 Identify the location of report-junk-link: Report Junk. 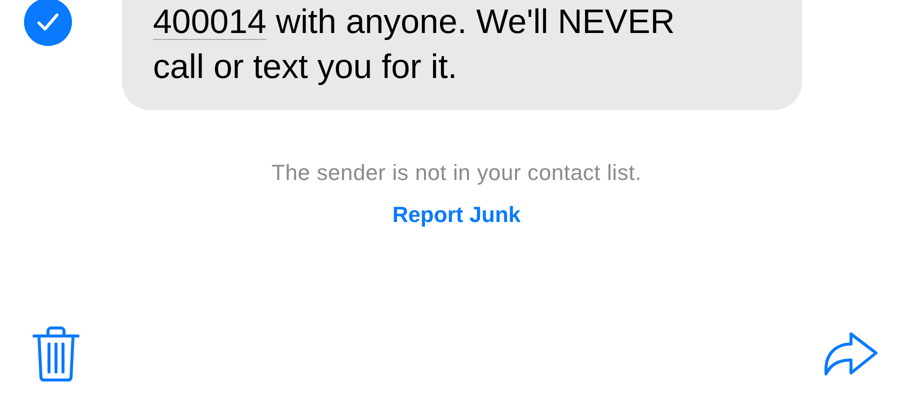
(456, 215).